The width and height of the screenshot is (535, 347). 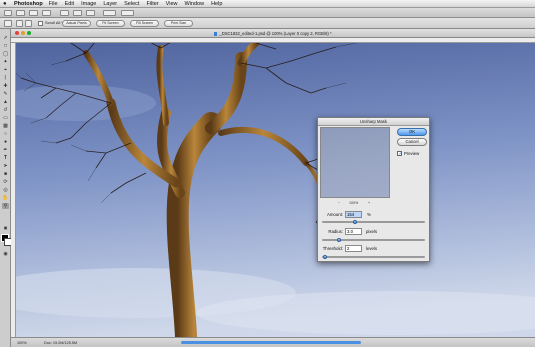 I want to click on zoom-window-icon, so click(x=29, y=33).